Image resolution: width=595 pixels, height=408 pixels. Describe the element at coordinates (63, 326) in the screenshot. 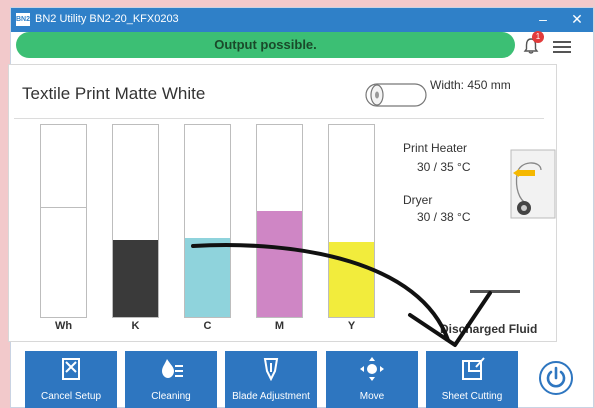

I see `ink-label-wh: Wh` at that location.